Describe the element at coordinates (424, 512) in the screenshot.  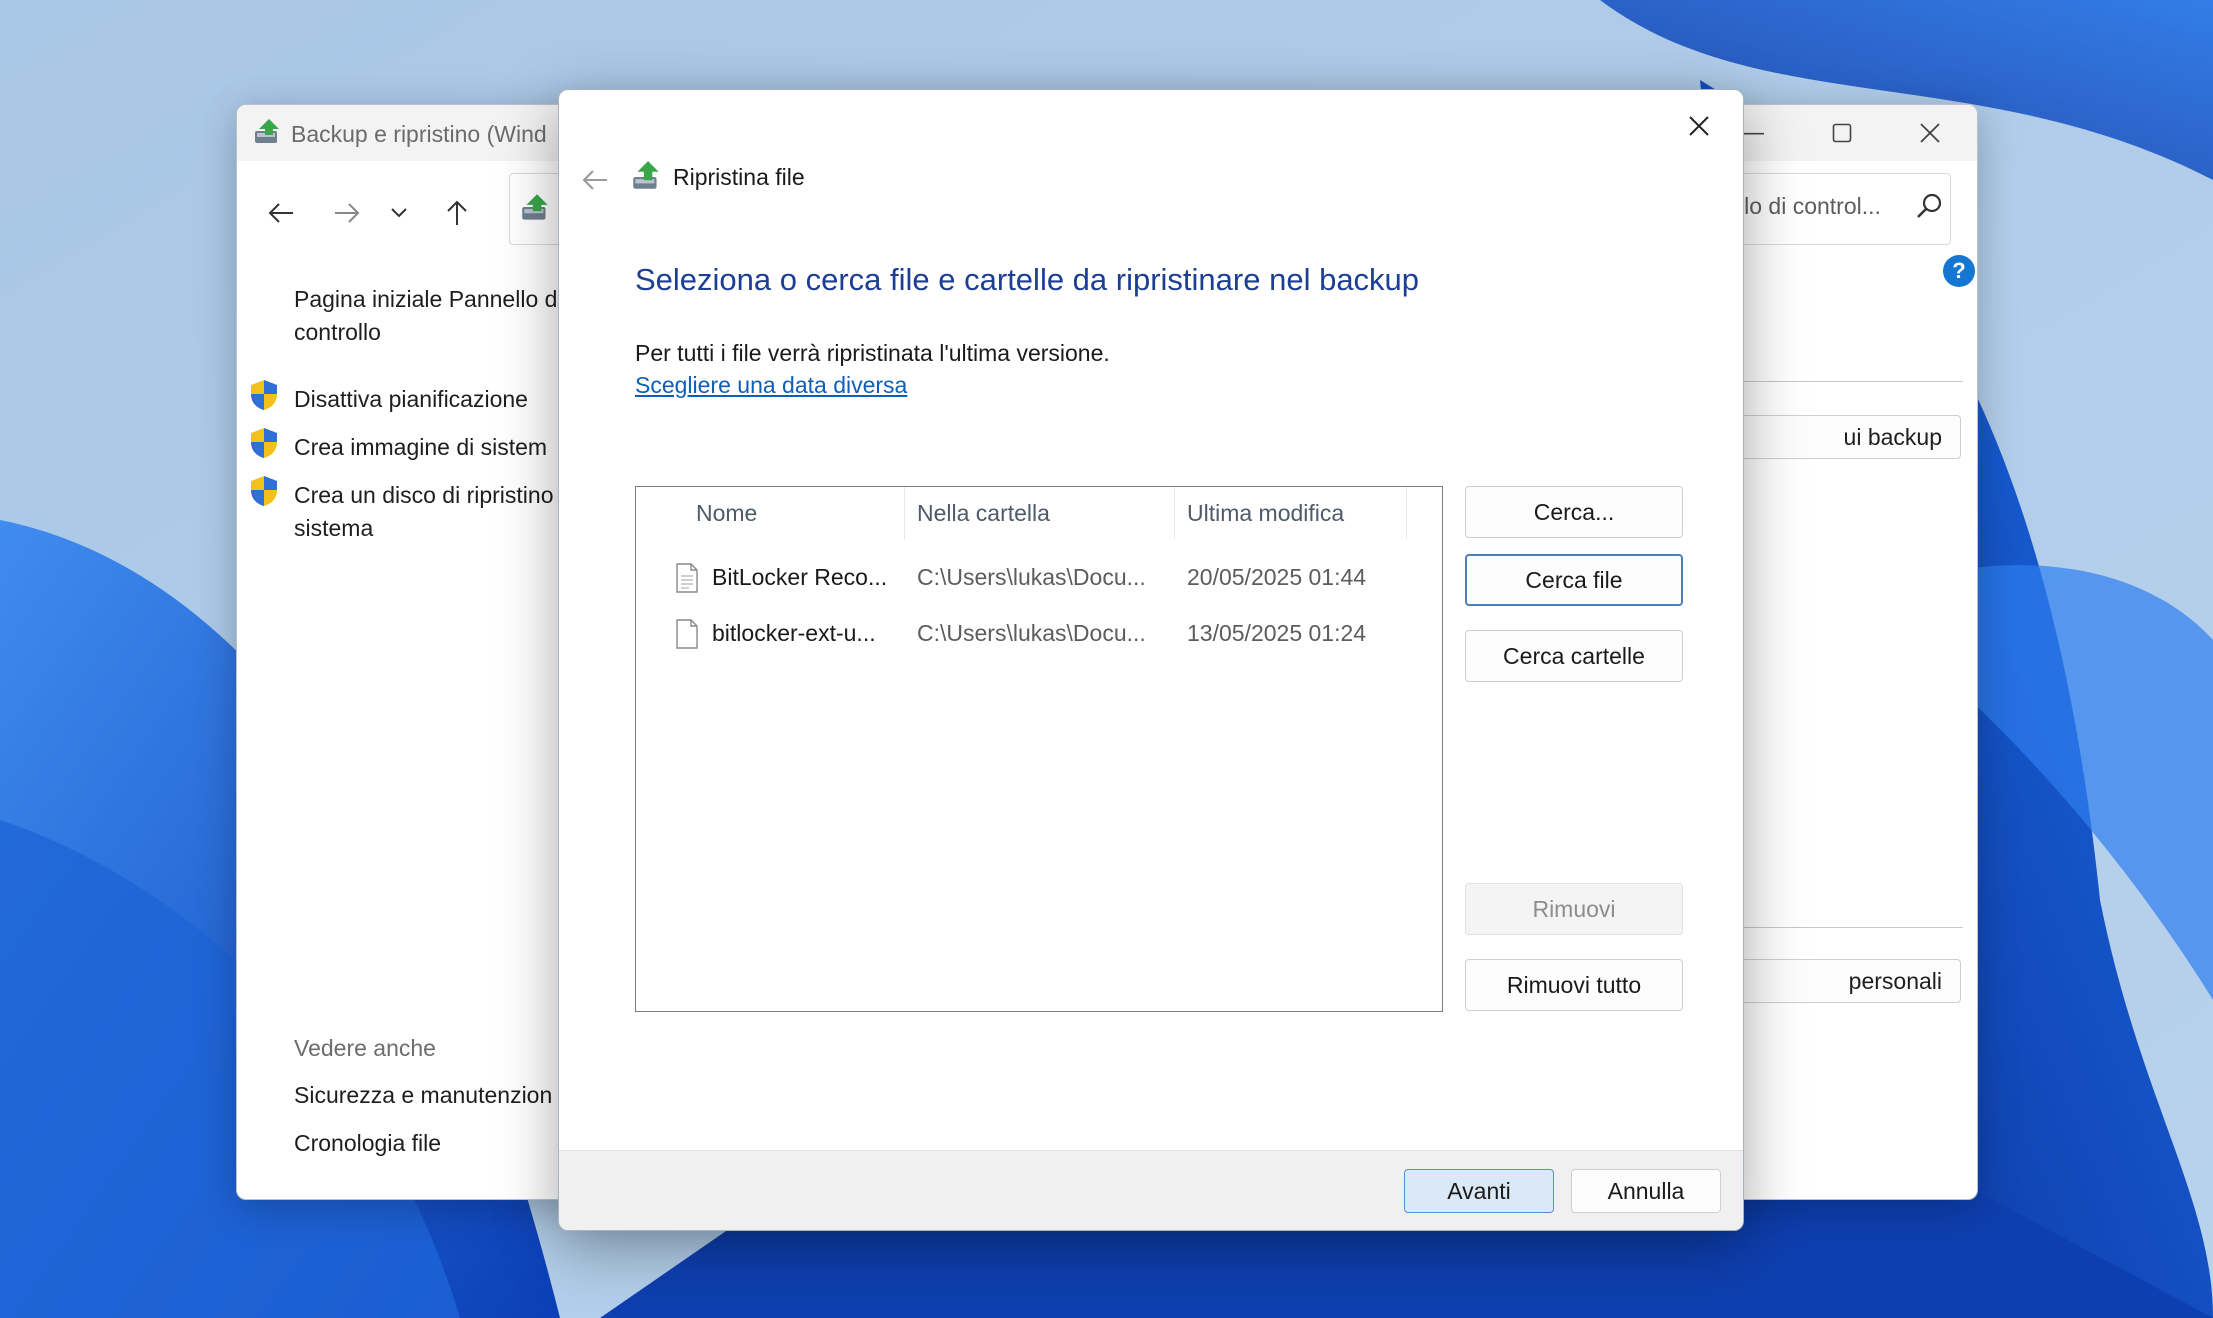
I see `sidebar-task-create-repair-disc: Crea un disco di ripristino sistema` at that location.